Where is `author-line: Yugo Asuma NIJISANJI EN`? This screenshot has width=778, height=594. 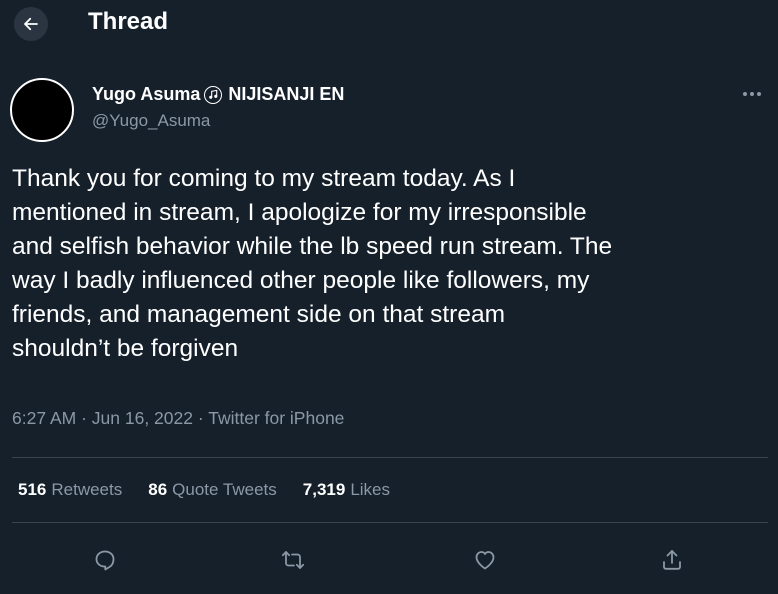 author-line: Yugo Asuma NIJISANJI EN is located at coordinates (218, 94).